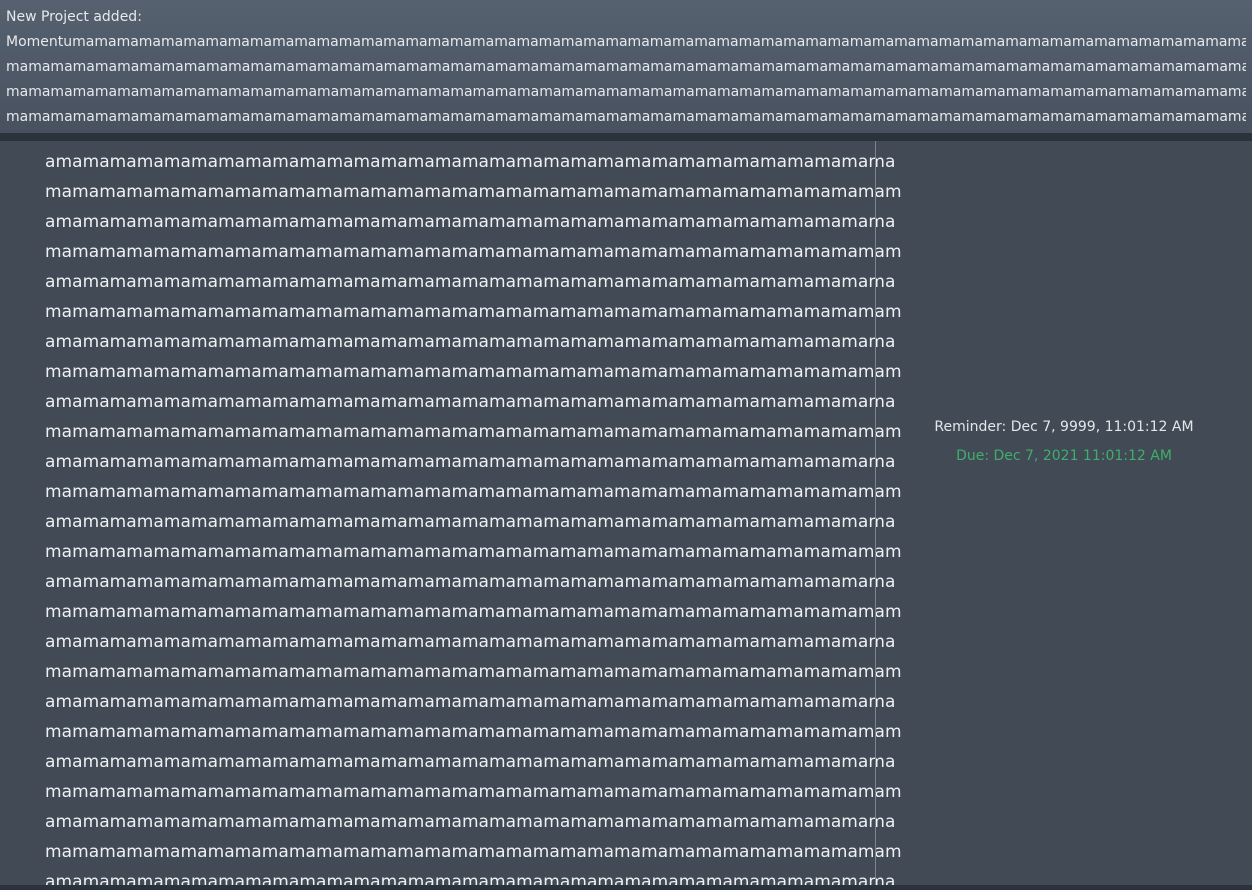 Image resolution: width=1252 pixels, height=890 pixels. I want to click on column-divider, so click(875, 513).